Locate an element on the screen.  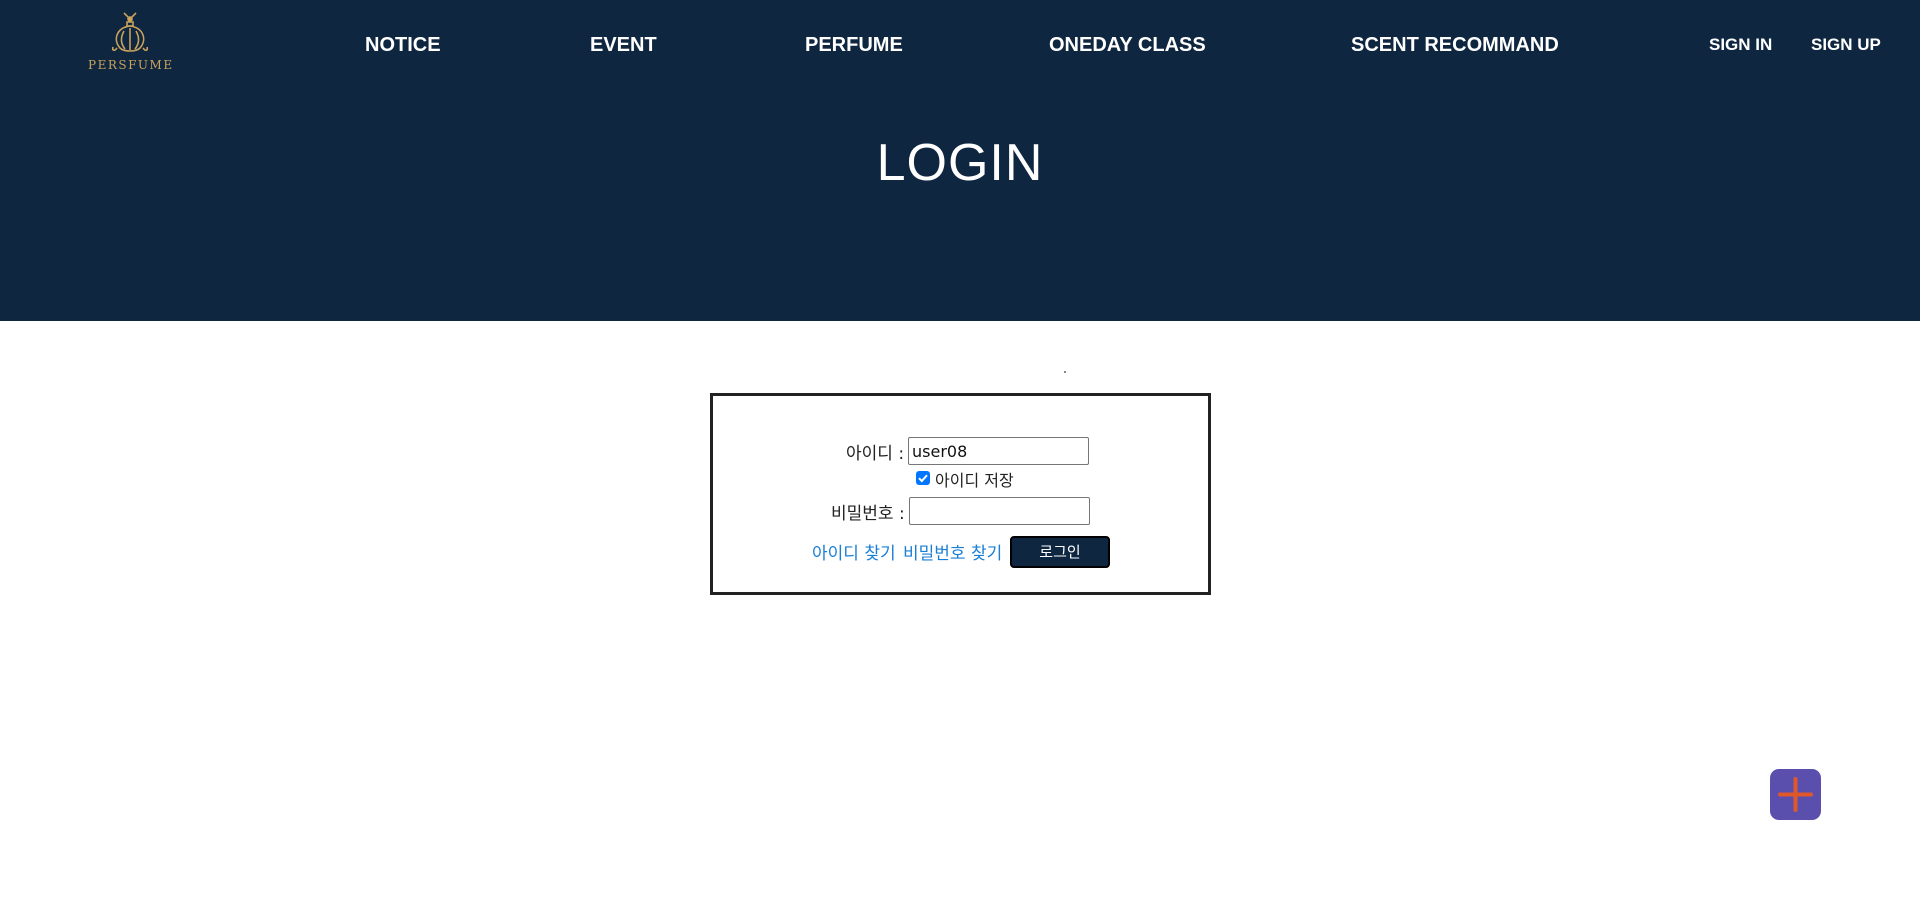
remember-id-label: 아이디 저장 is located at coordinates (974, 480).